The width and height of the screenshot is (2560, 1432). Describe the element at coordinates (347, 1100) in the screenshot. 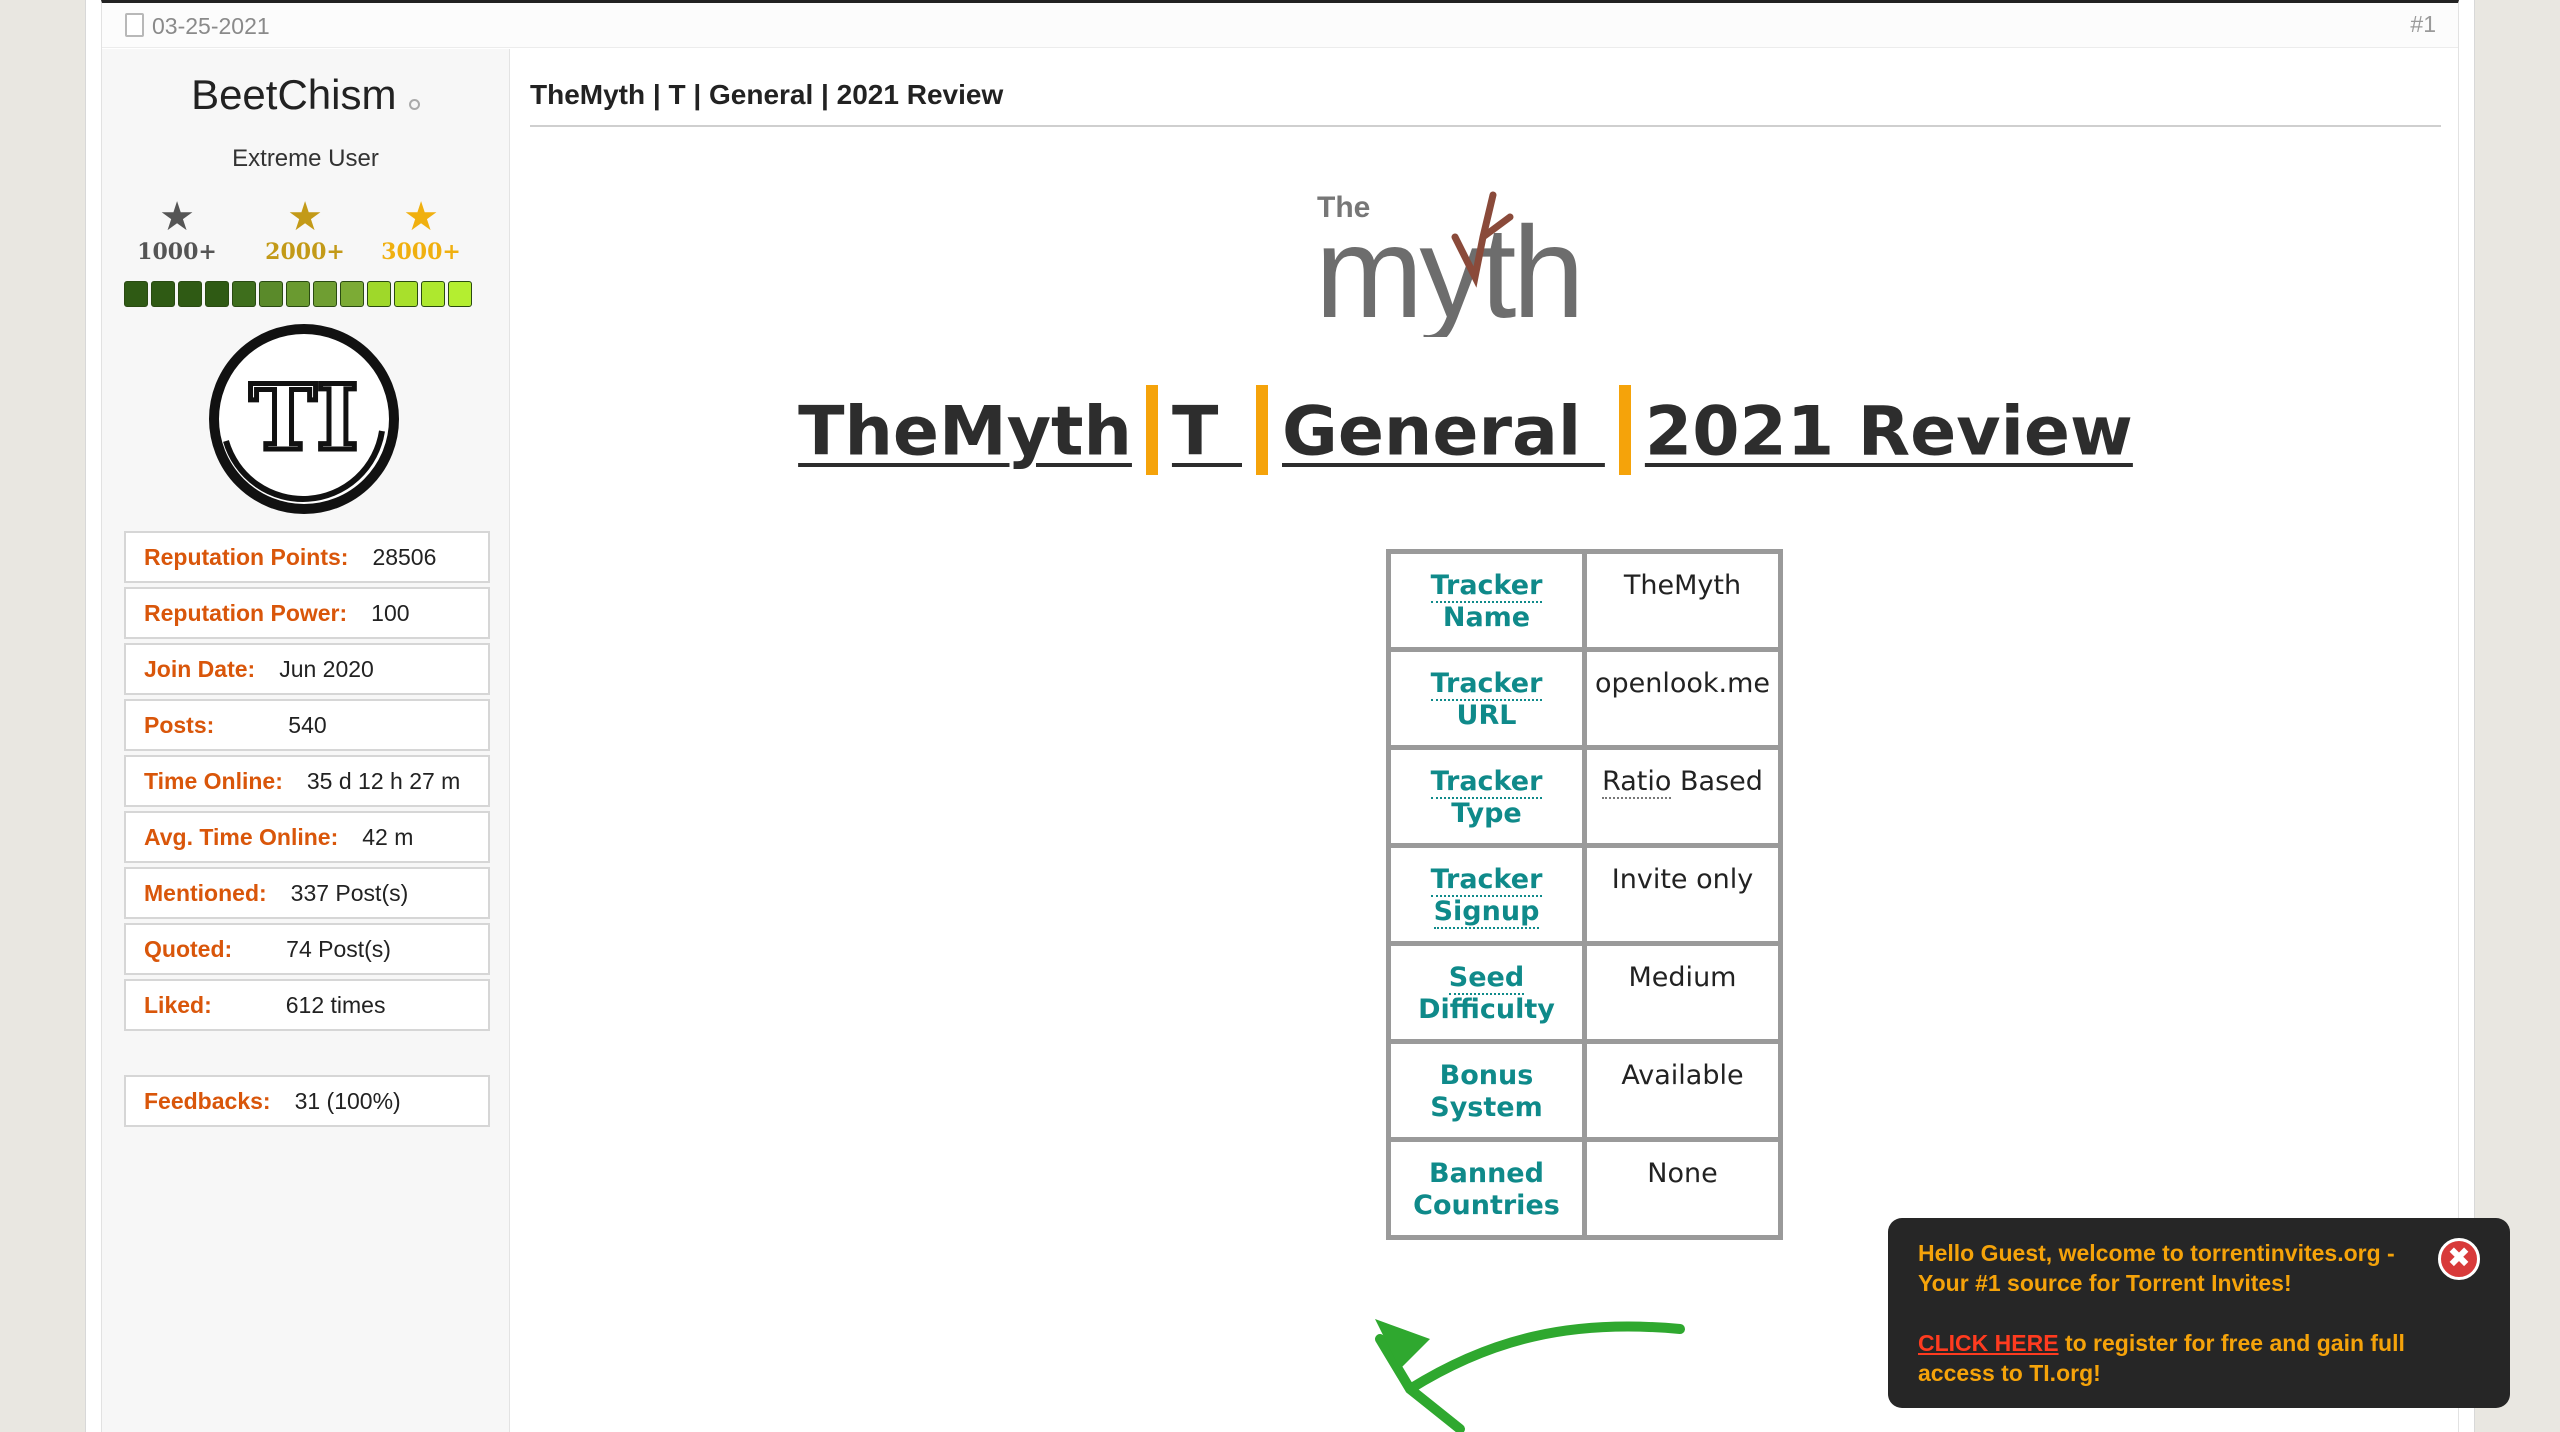

I see `stat-value: 31 (100%)` at that location.